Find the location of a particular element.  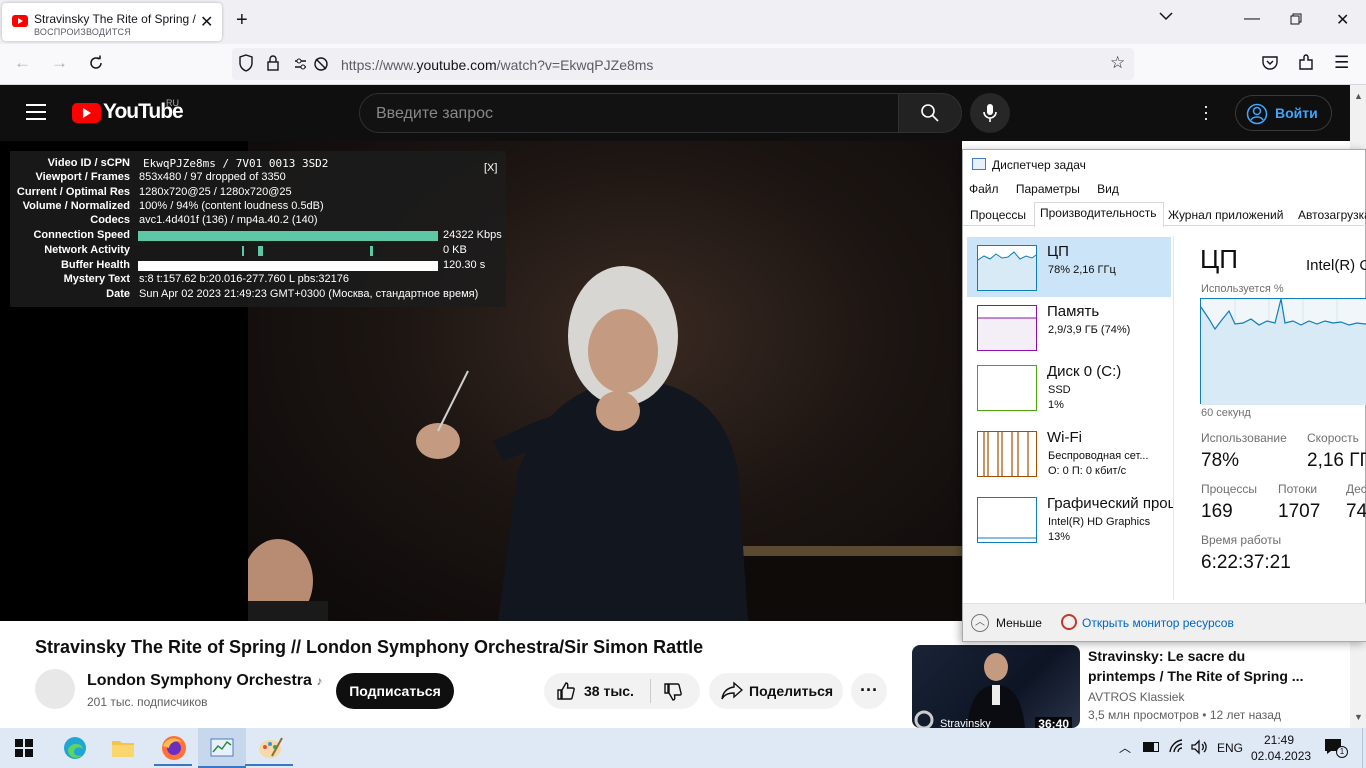

dislike-button is located at coordinates (675, 691).